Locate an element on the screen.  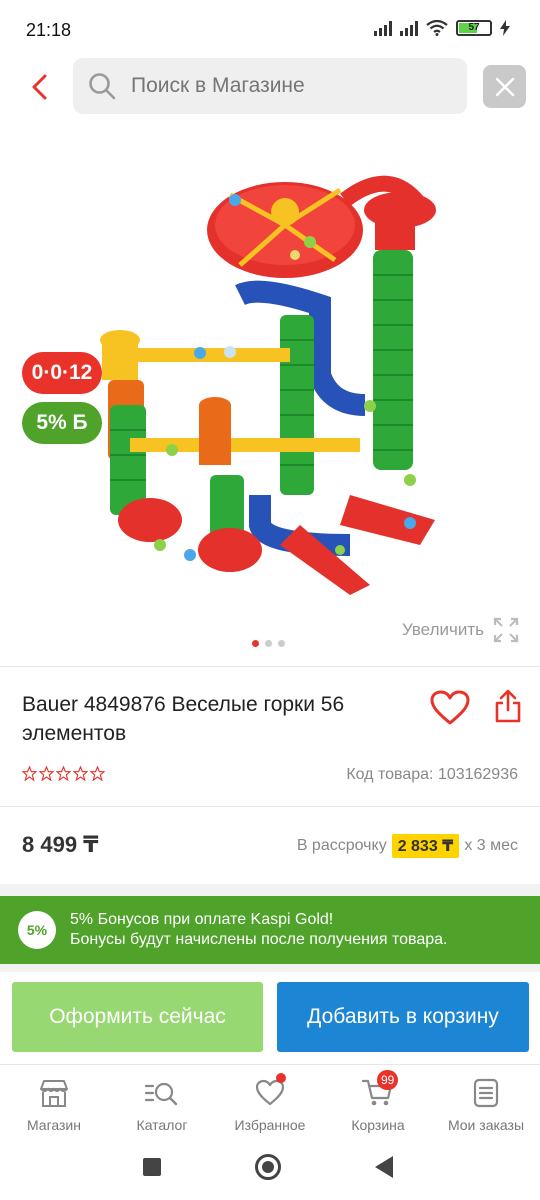
share-icon is located at coordinates (508, 706).